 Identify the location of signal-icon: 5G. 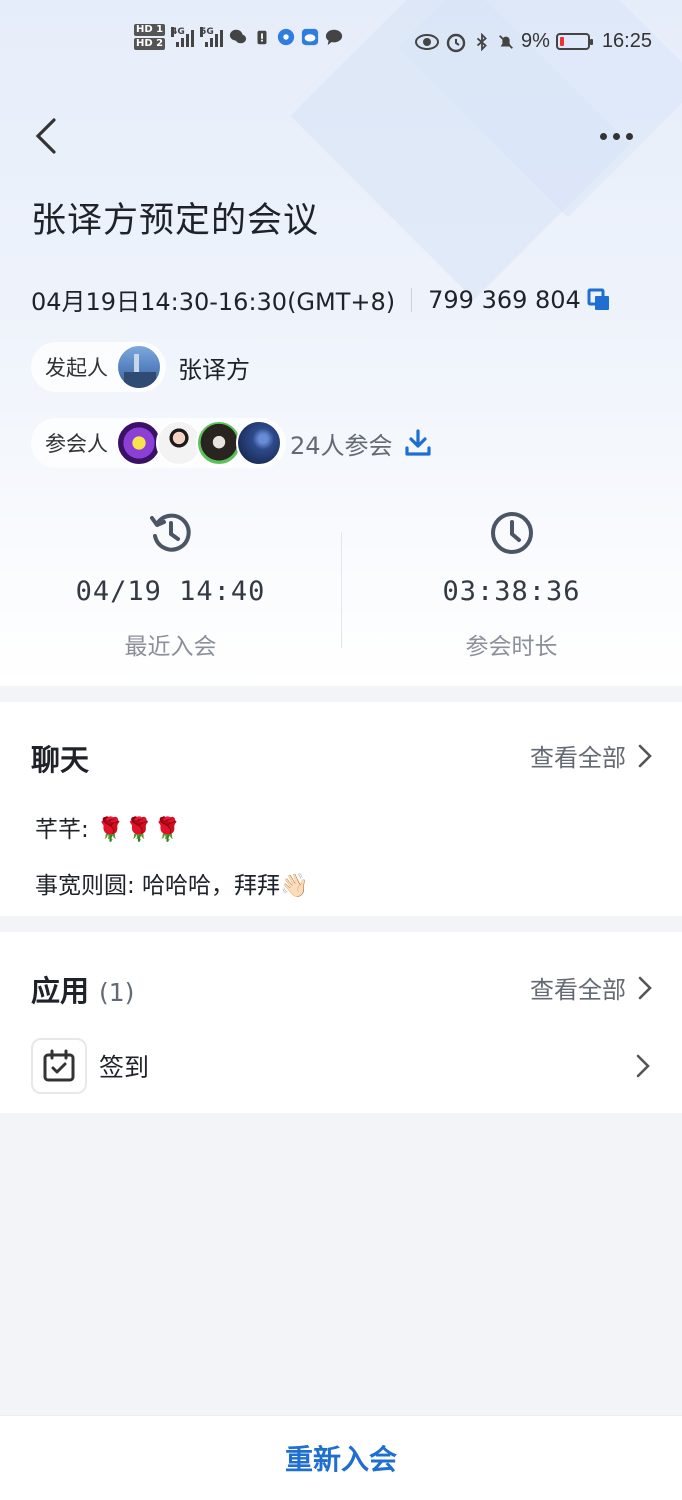
(212, 37).